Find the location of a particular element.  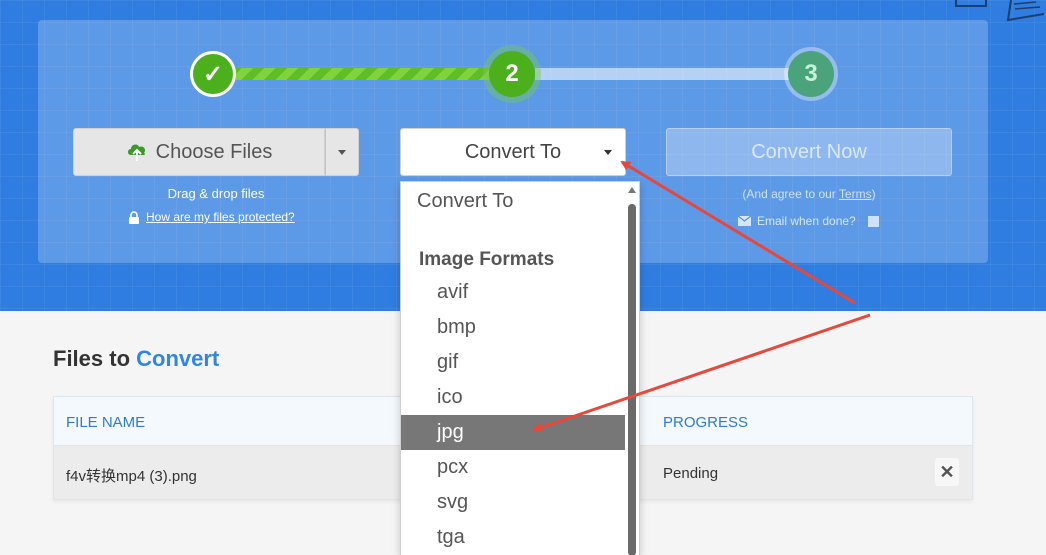

format-option-jpg: jpg is located at coordinates (513, 432).